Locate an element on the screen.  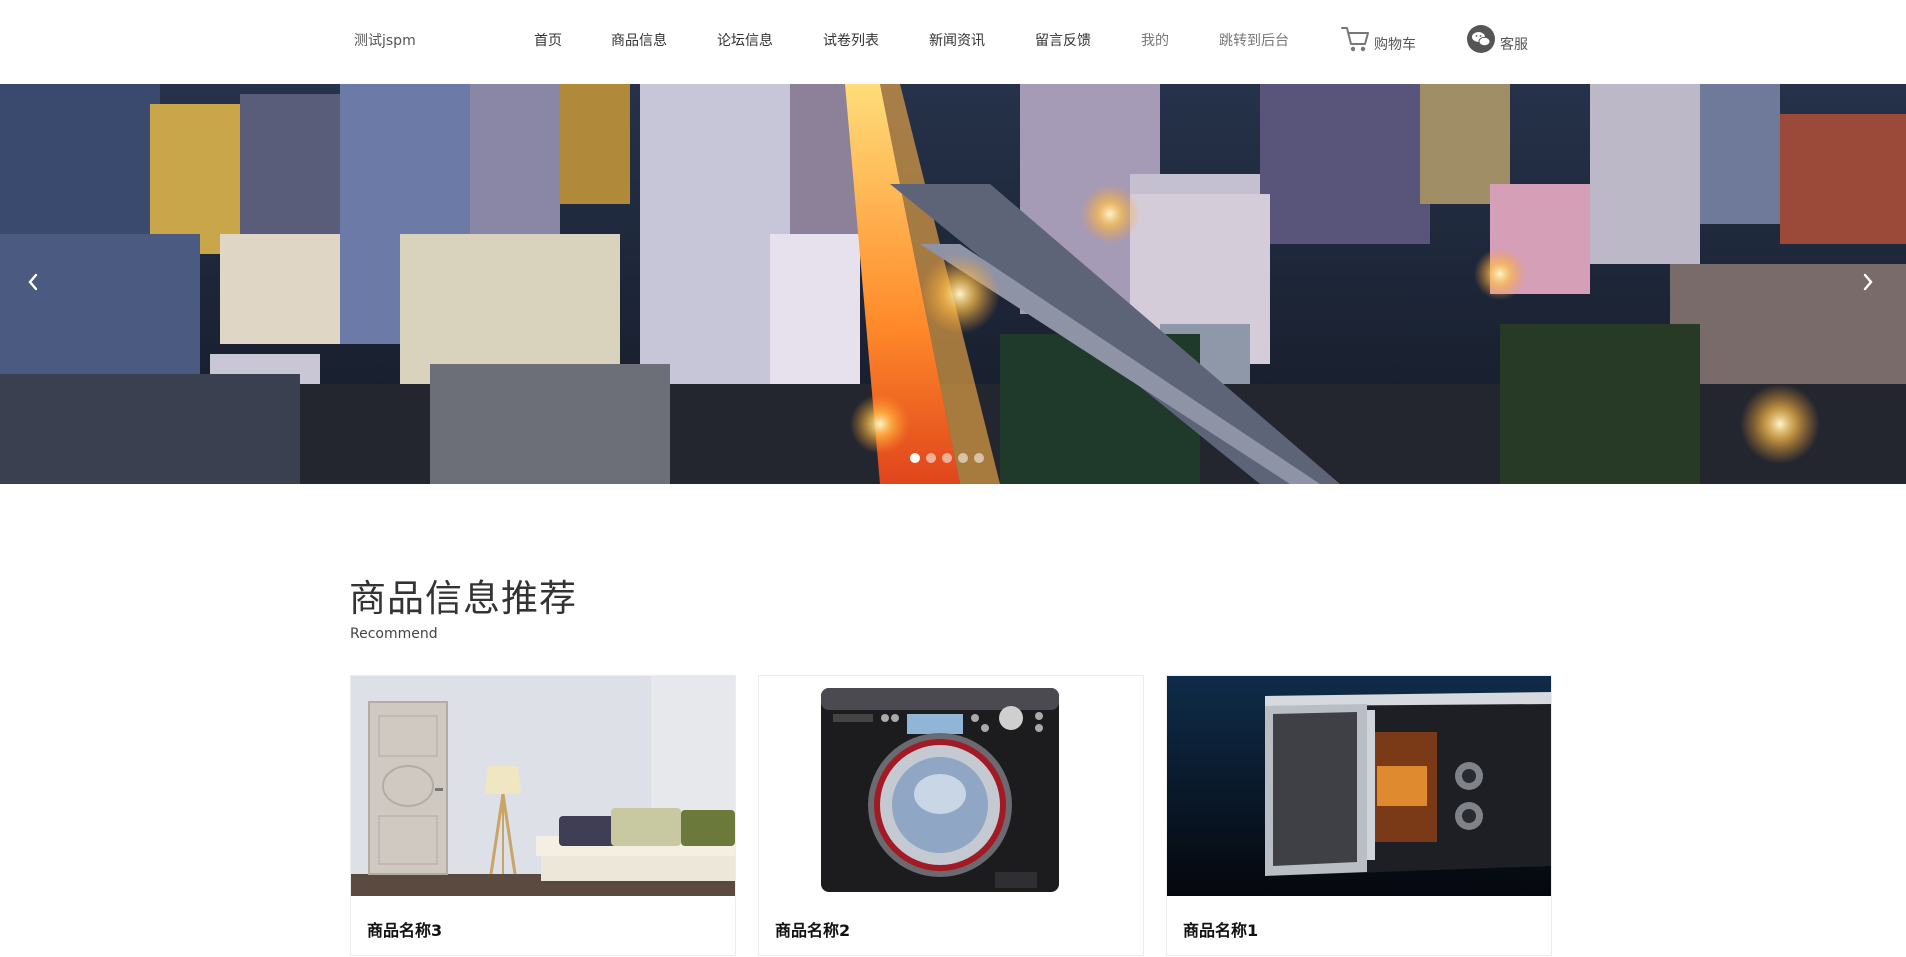
product-card: 商品名称2 is located at coordinates (951, 815).